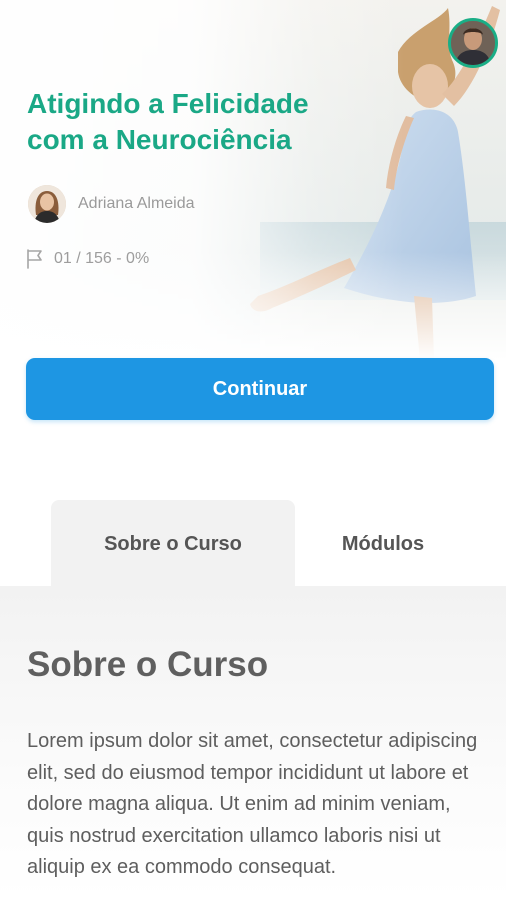  What do you see at coordinates (260, 389) in the screenshot?
I see `continue-button: Continuar` at bounding box center [260, 389].